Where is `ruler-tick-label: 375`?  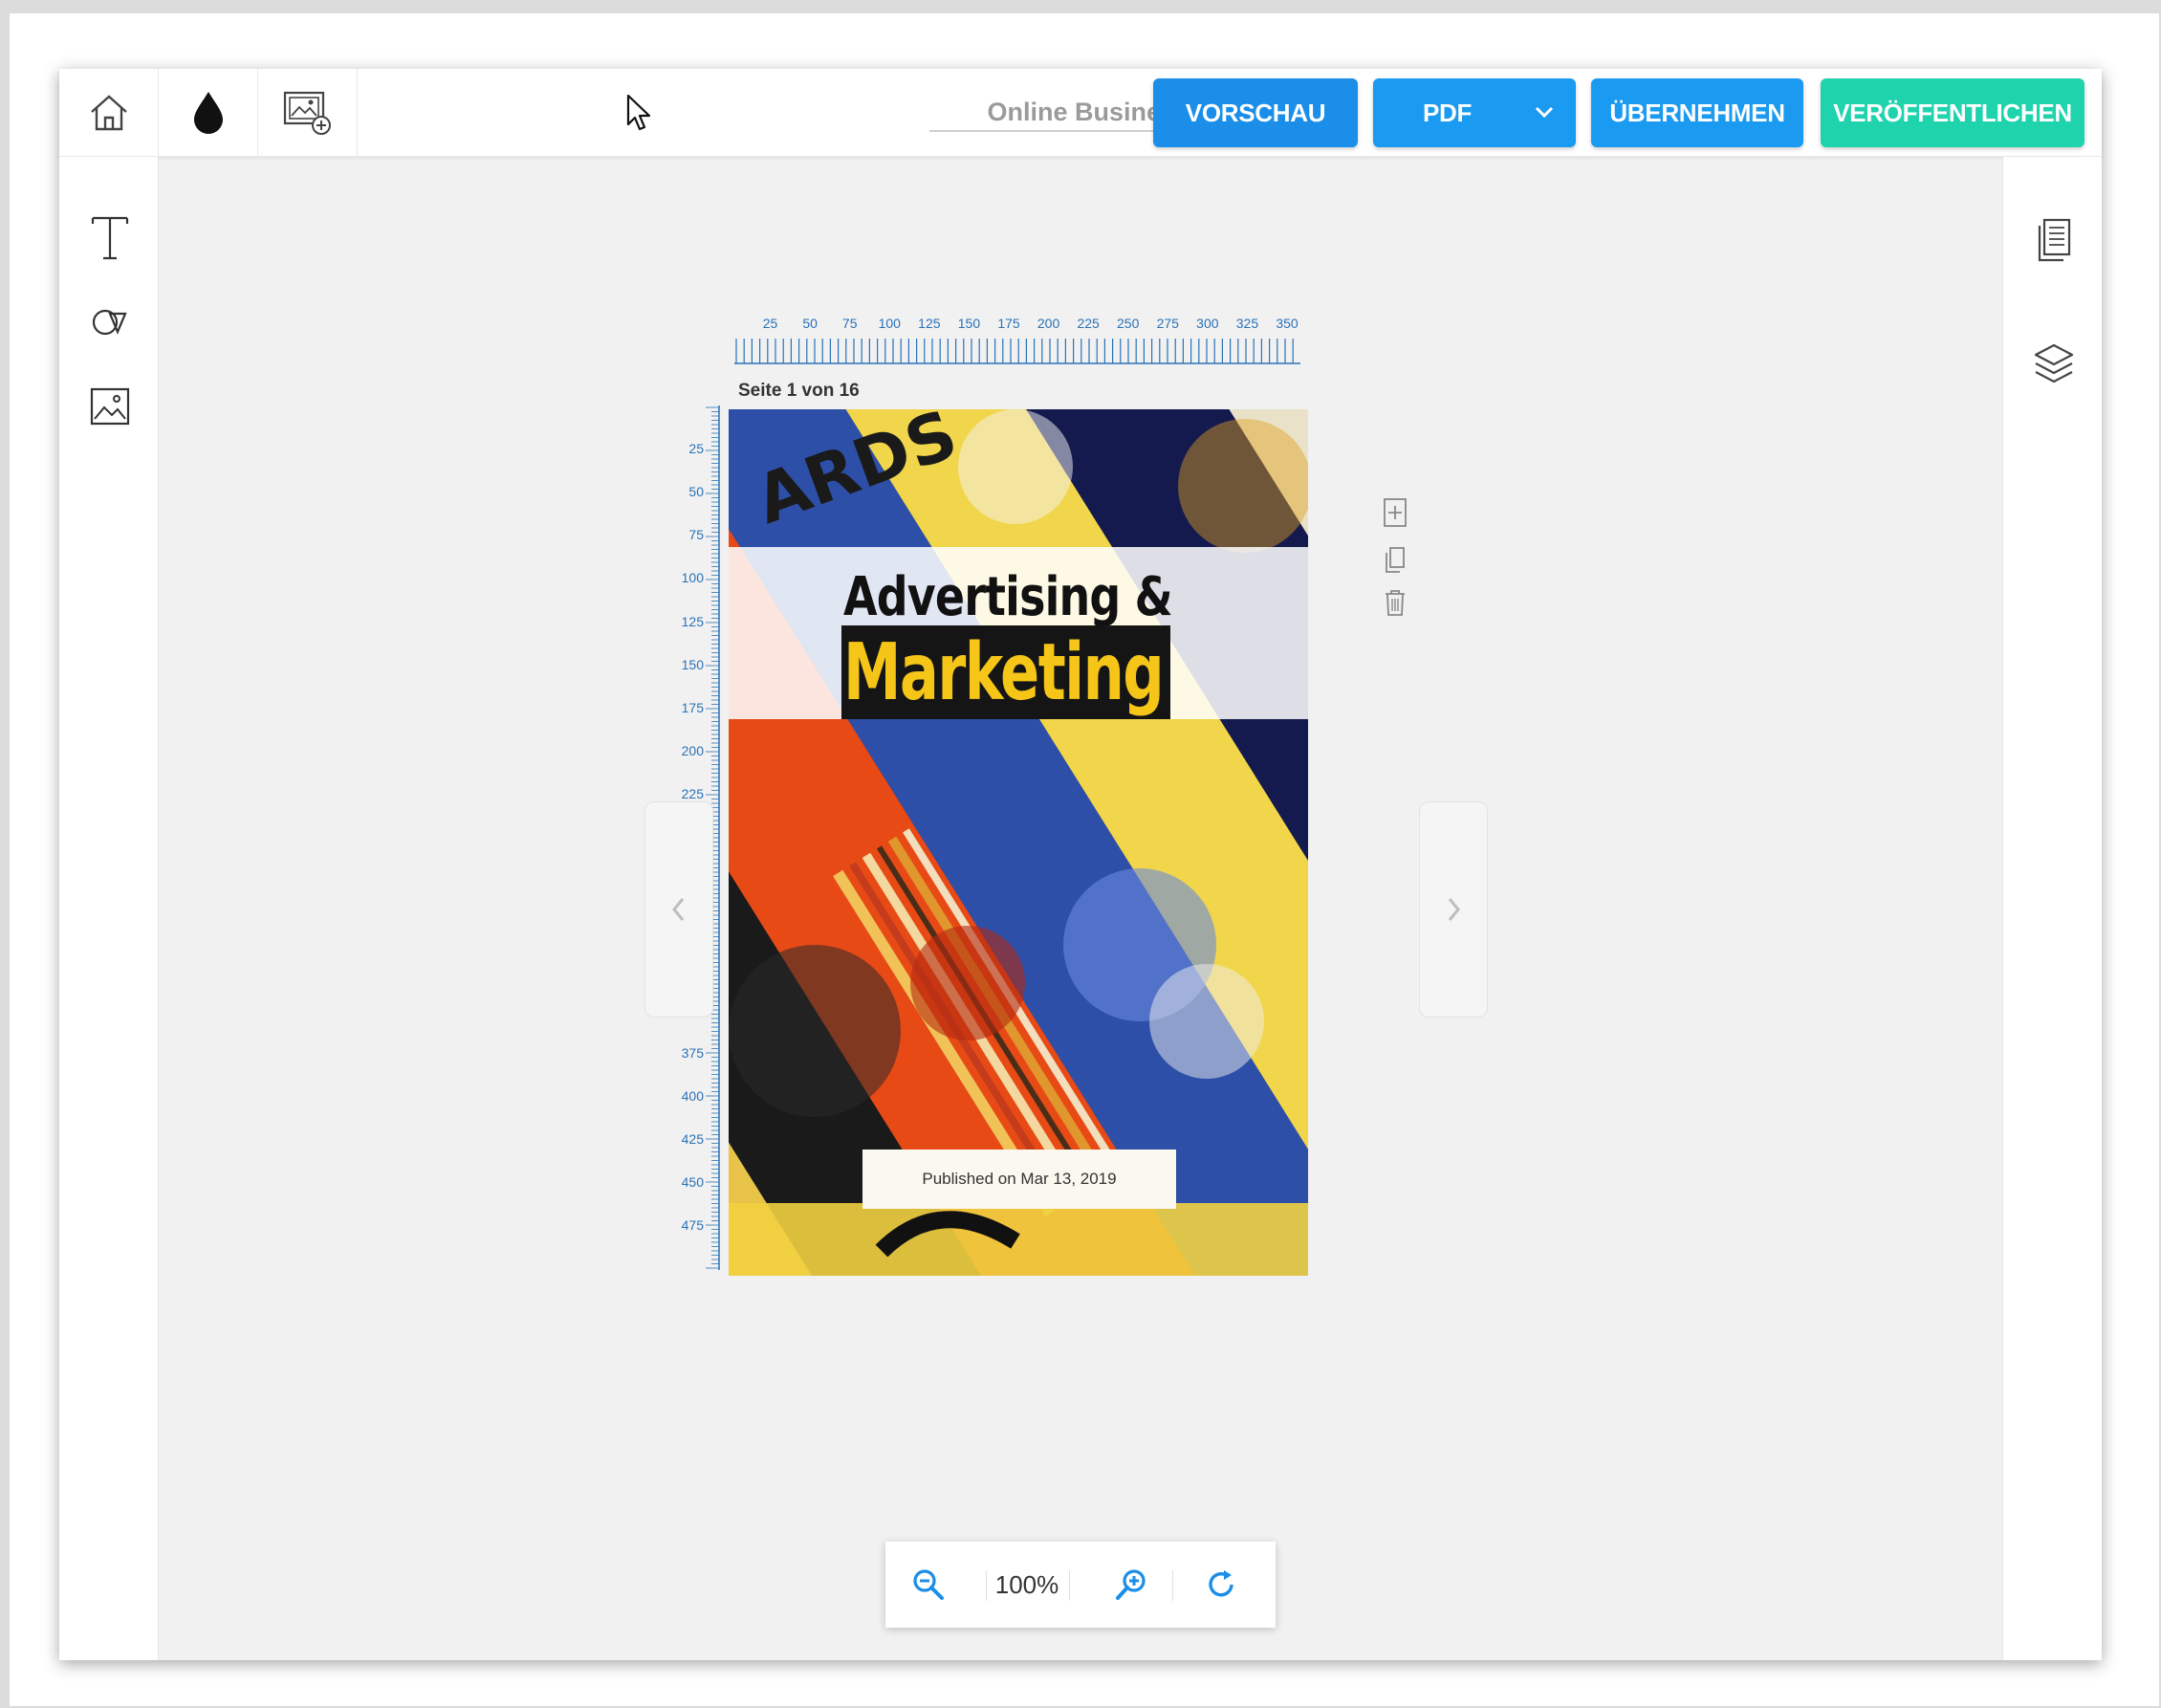
ruler-tick-label: 375 is located at coordinates (692, 1052).